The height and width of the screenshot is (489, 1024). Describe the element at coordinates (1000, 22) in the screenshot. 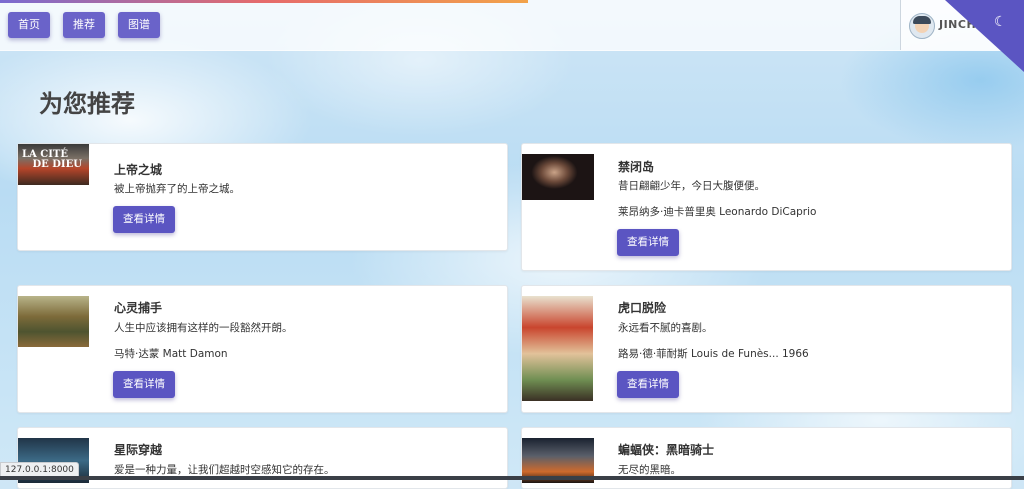

I see `moon-icon: ☾` at that location.